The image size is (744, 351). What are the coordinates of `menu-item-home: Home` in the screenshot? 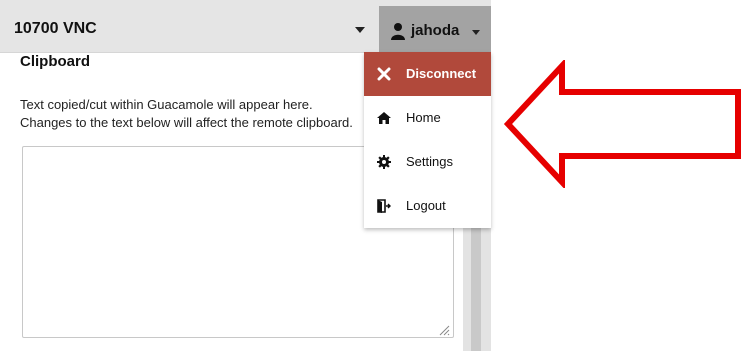 It's located at (427, 118).